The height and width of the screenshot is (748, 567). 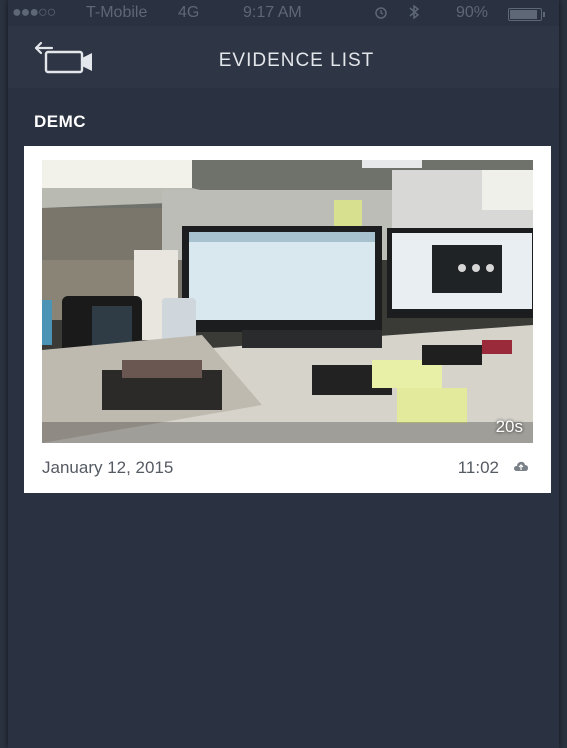 What do you see at coordinates (381, 14) in the screenshot?
I see `alarm-icon` at bounding box center [381, 14].